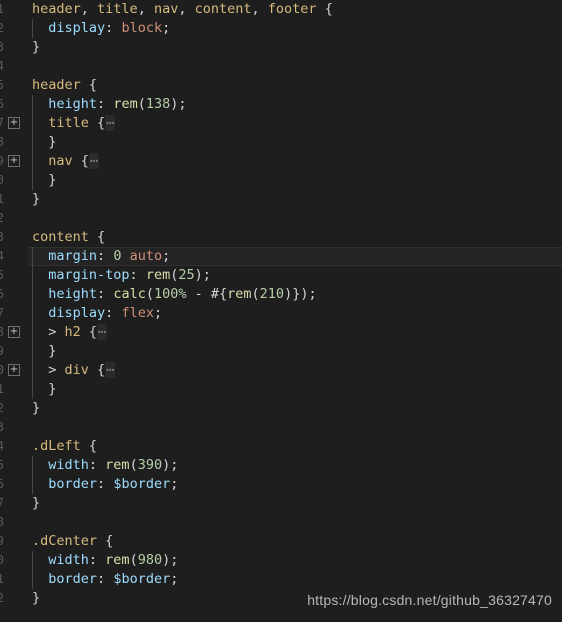  What do you see at coordinates (158, 104) in the screenshot?
I see `code-token-num: 138` at bounding box center [158, 104].